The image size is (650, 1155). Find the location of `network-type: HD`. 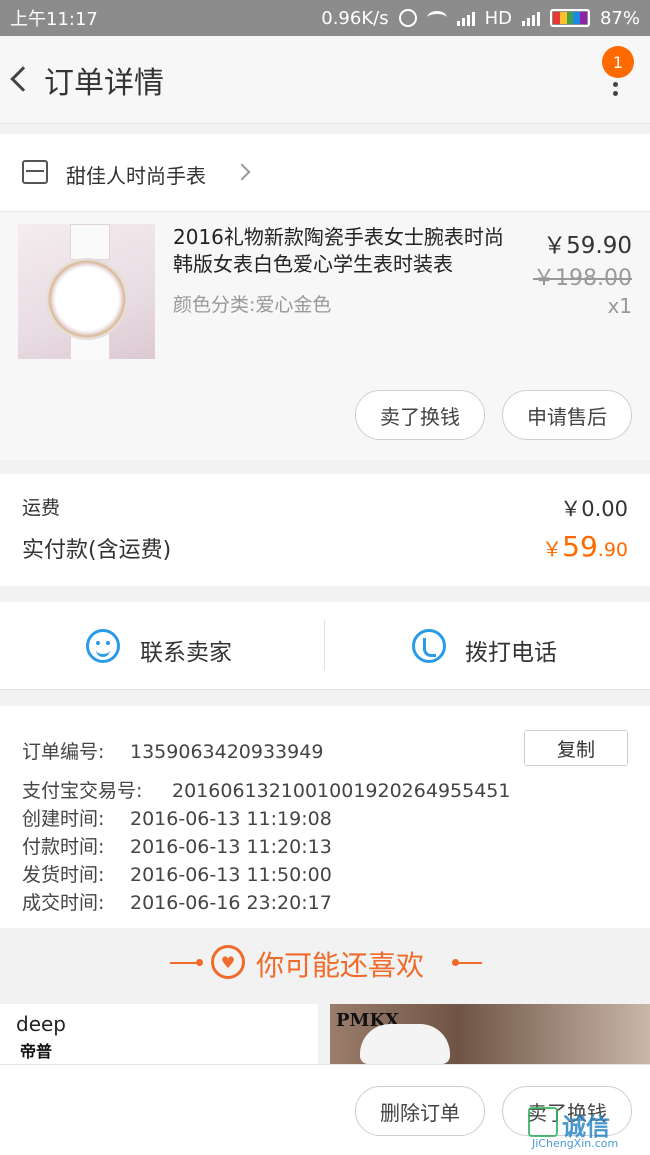

network-type: HD is located at coordinates (498, 18).